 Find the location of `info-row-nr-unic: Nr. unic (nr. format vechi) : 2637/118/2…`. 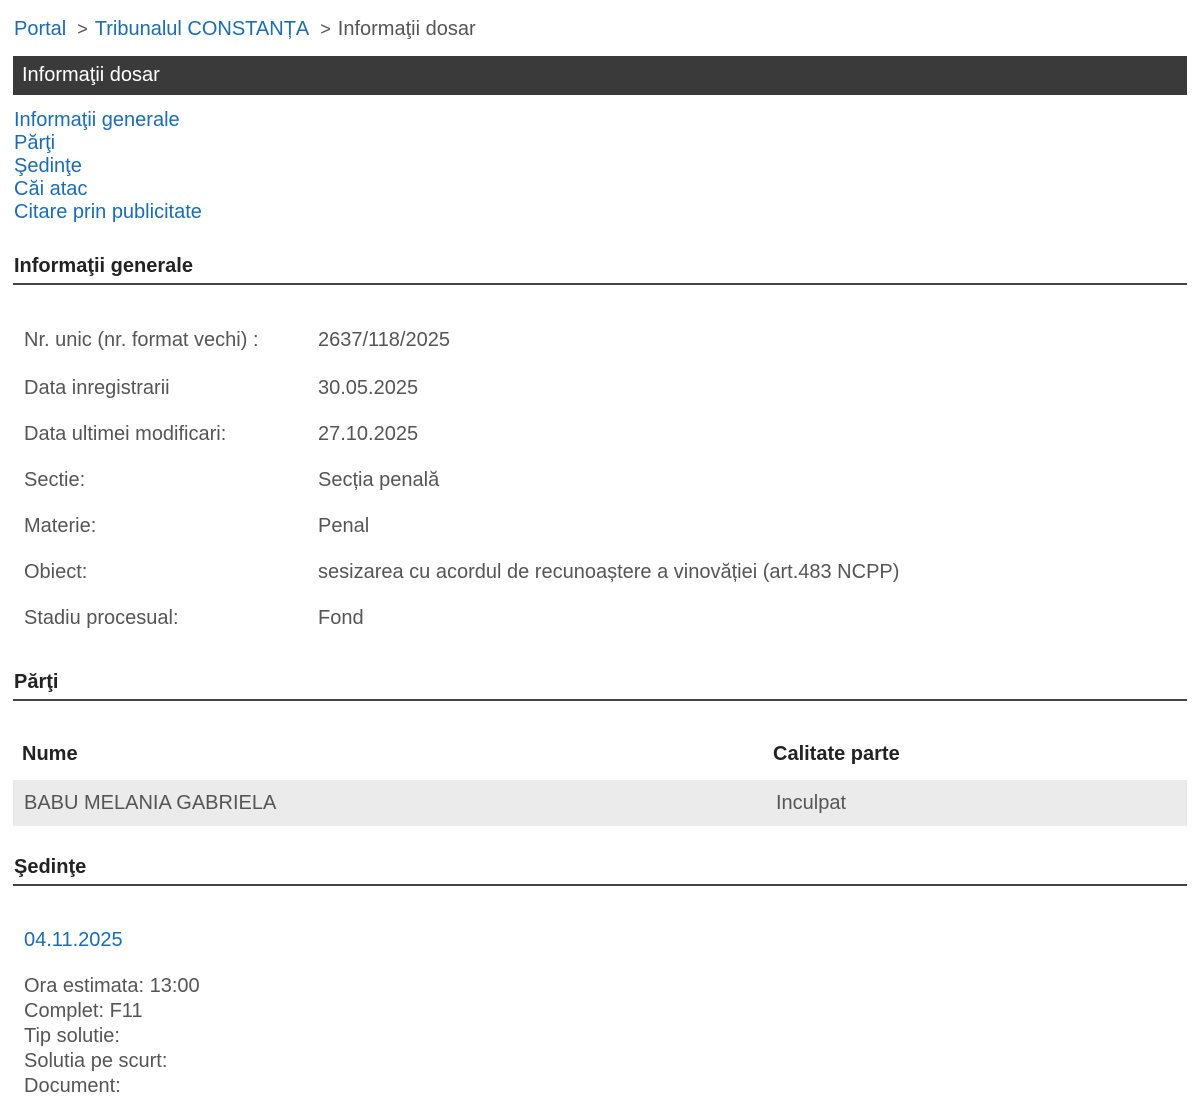

info-row-nr-unic: Nr. unic (nr. format vechi) : 2637/118/2… is located at coordinates (599, 340).